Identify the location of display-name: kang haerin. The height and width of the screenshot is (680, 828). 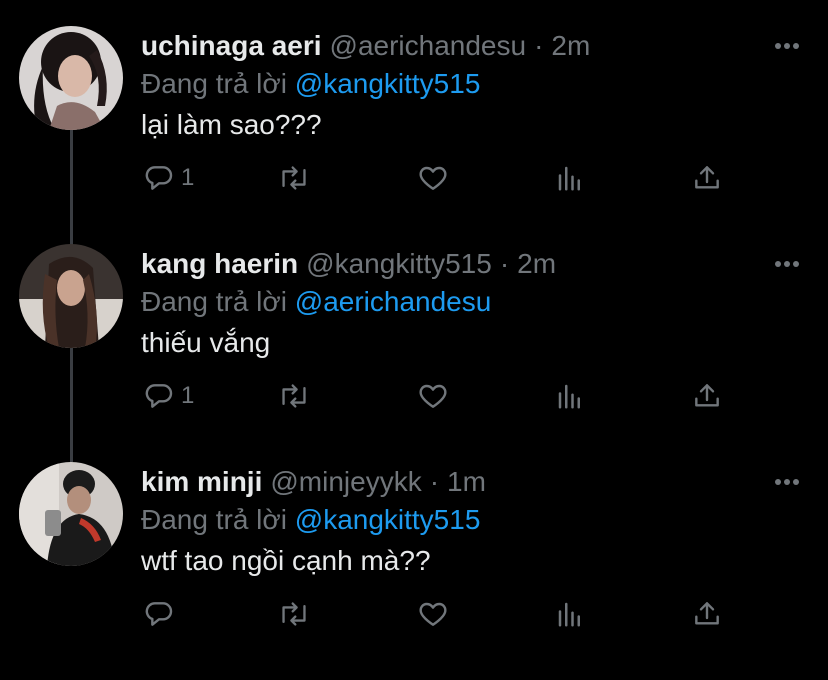
(219, 264).